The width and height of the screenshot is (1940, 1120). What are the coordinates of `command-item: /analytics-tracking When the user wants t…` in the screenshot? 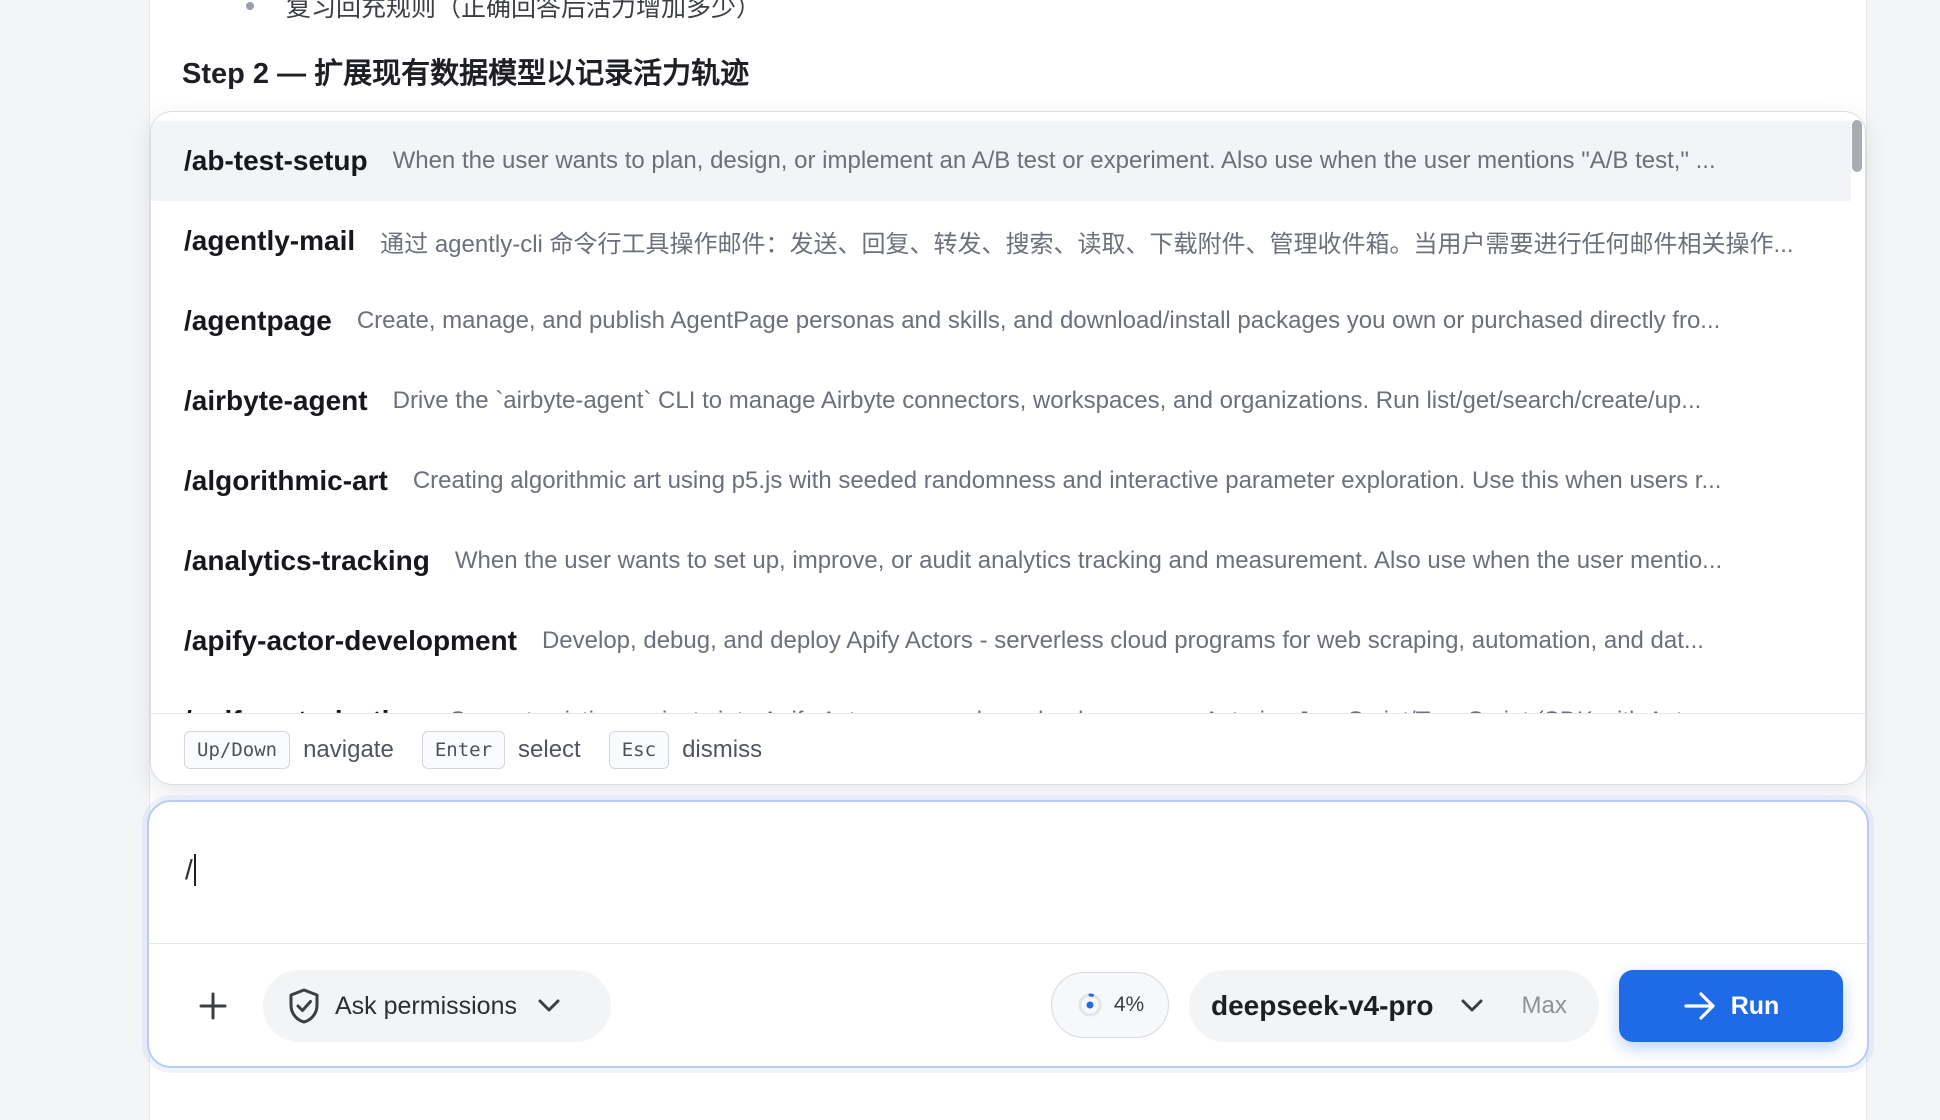 It's located at (1001, 561).